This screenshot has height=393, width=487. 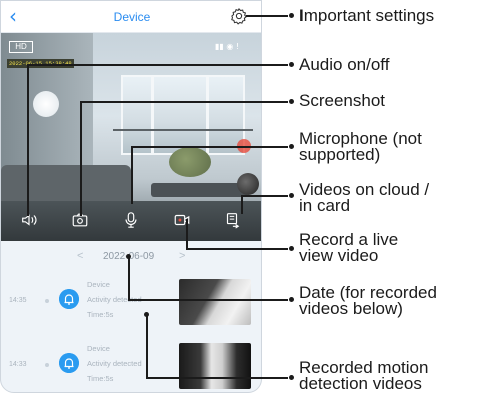 What do you see at coordinates (18, 364) in the screenshot?
I see `event-time: 14:33` at bounding box center [18, 364].